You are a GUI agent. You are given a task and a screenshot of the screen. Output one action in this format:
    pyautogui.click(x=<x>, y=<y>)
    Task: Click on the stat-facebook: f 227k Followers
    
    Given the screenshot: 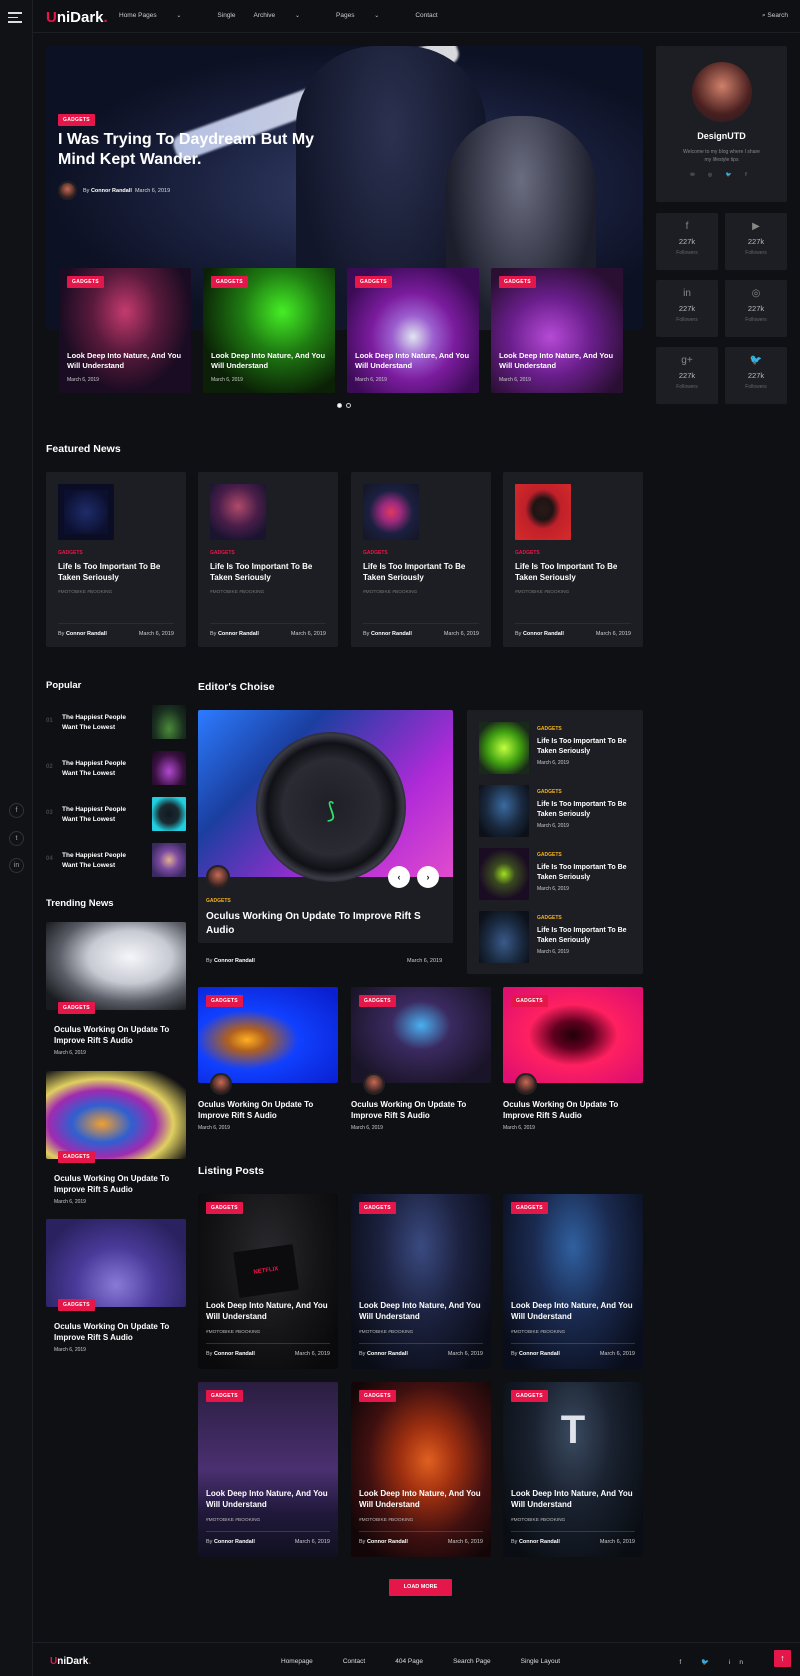 What is the action you would take?
    pyautogui.click(x=687, y=241)
    